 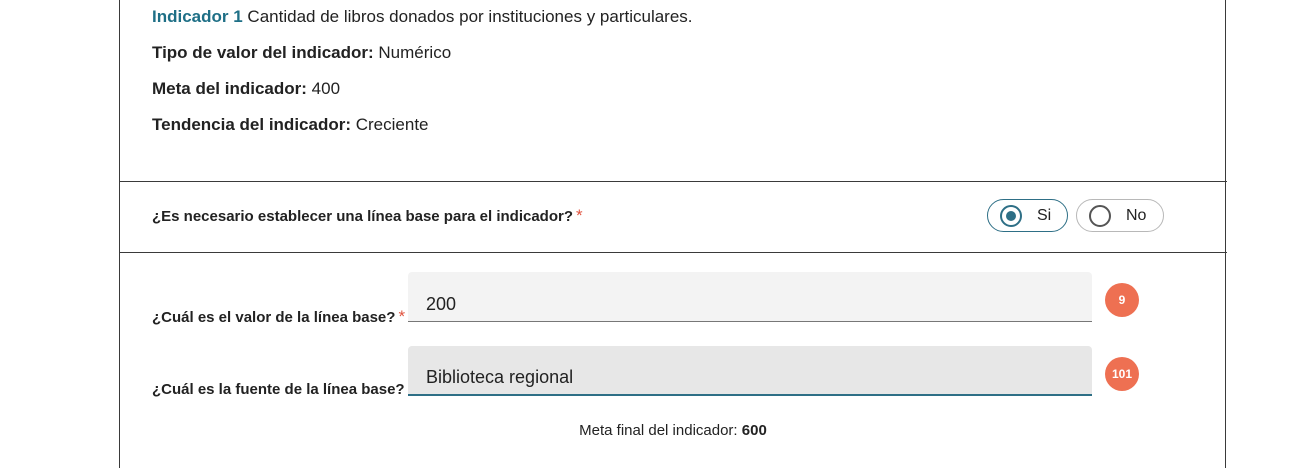 I want to click on goal-line: Meta del indicador: 400, so click(x=246, y=89).